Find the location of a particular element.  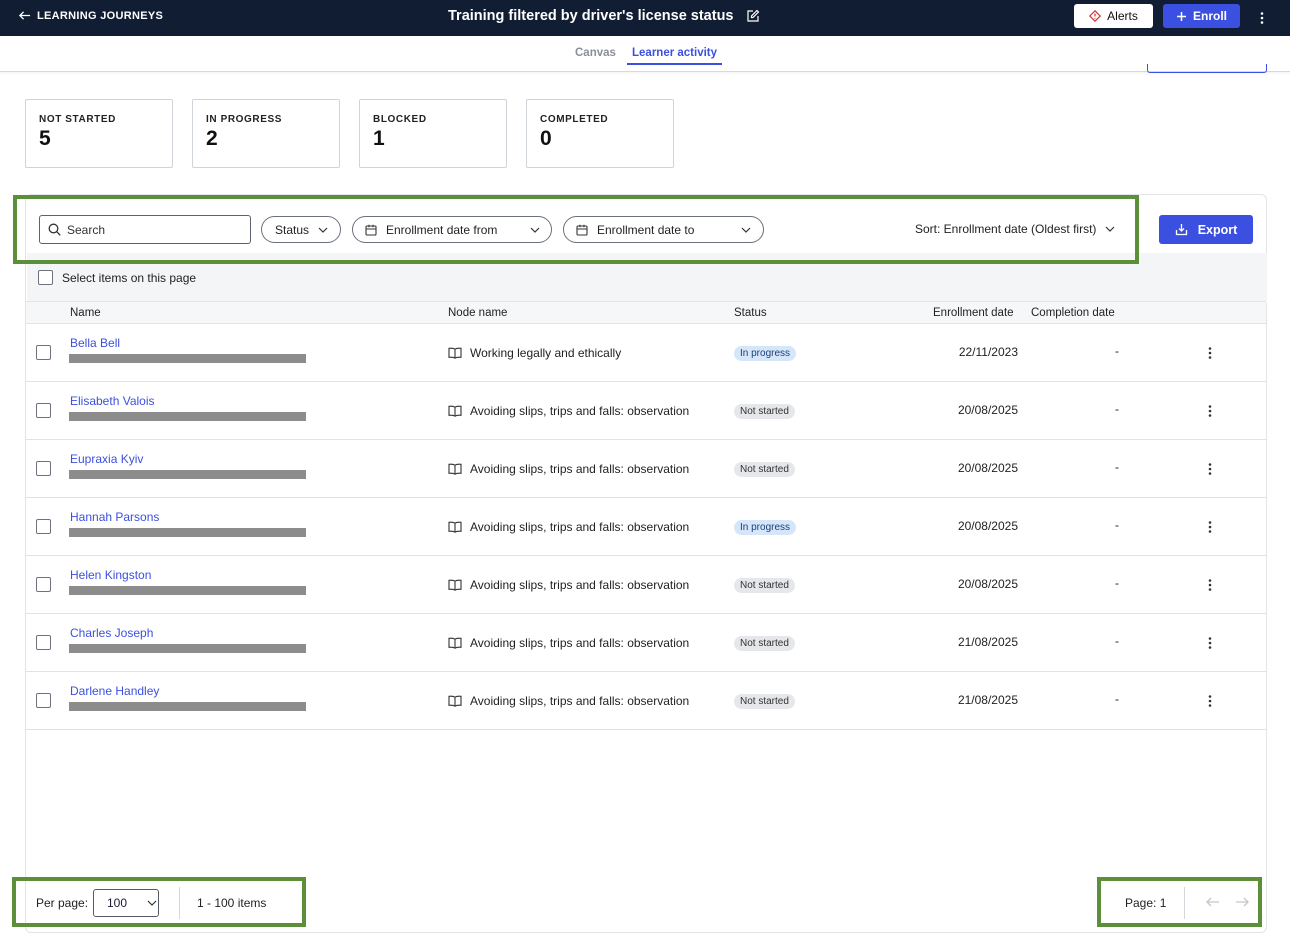

more-options-button is located at coordinates (1262, 18).